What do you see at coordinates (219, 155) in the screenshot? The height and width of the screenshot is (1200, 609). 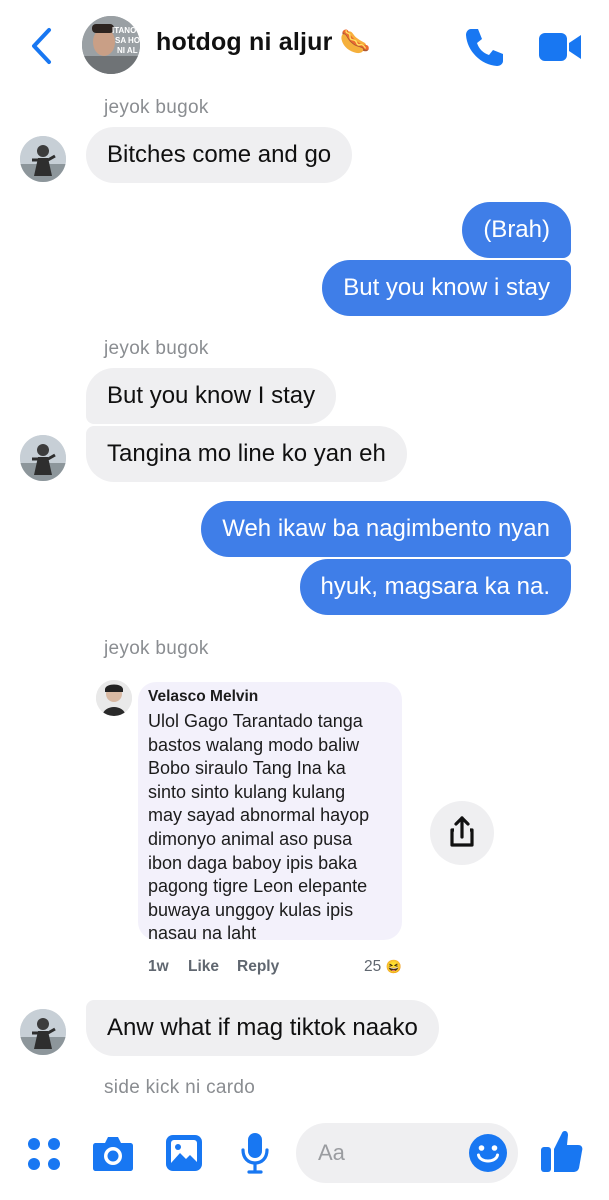 I see `incoming-message: Bitches come and go` at bounding box center [219, 155].